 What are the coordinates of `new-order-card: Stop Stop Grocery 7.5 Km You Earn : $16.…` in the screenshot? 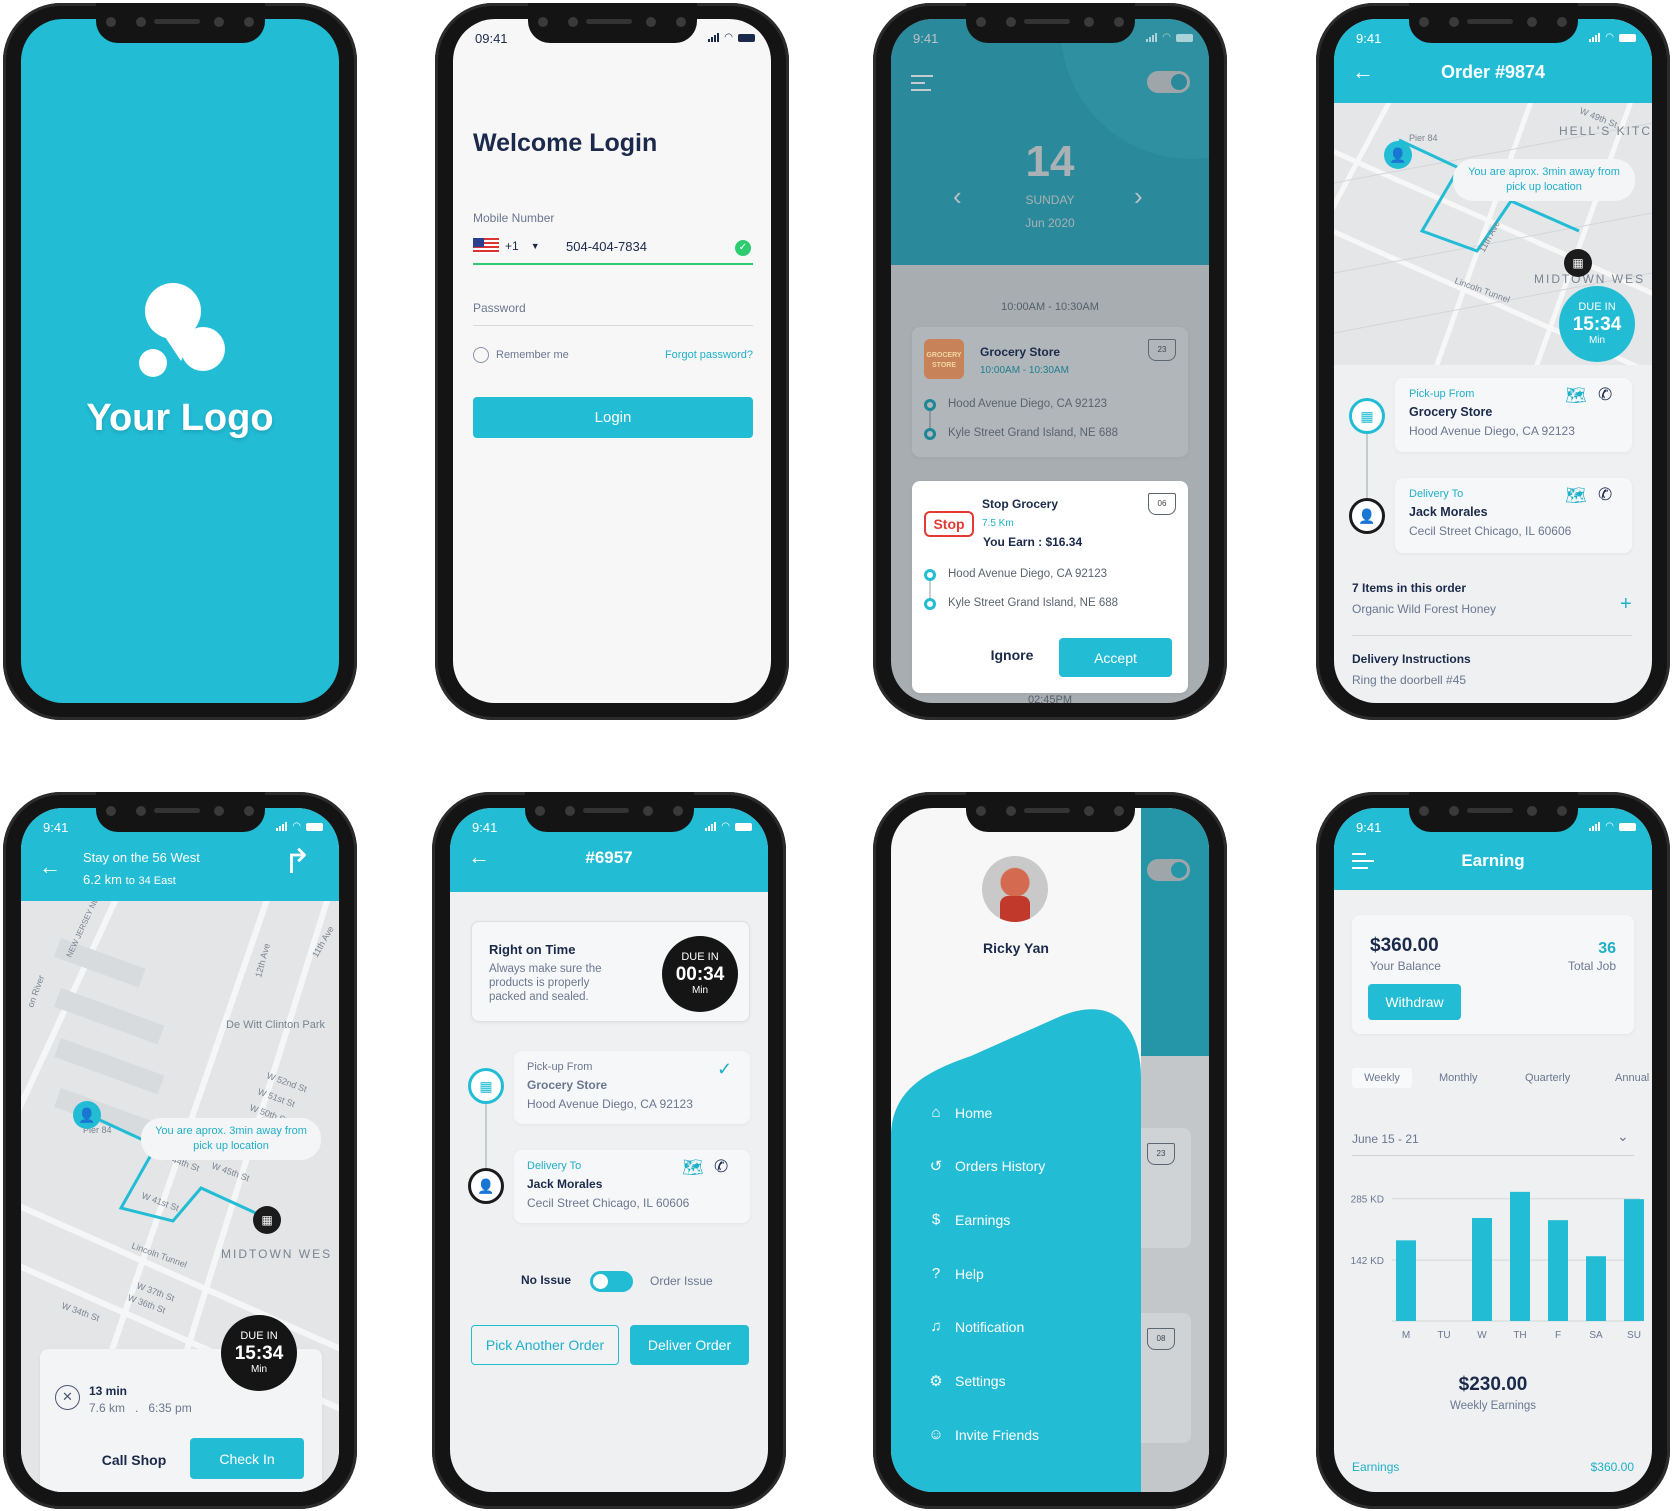 It's located at (1050, 587).